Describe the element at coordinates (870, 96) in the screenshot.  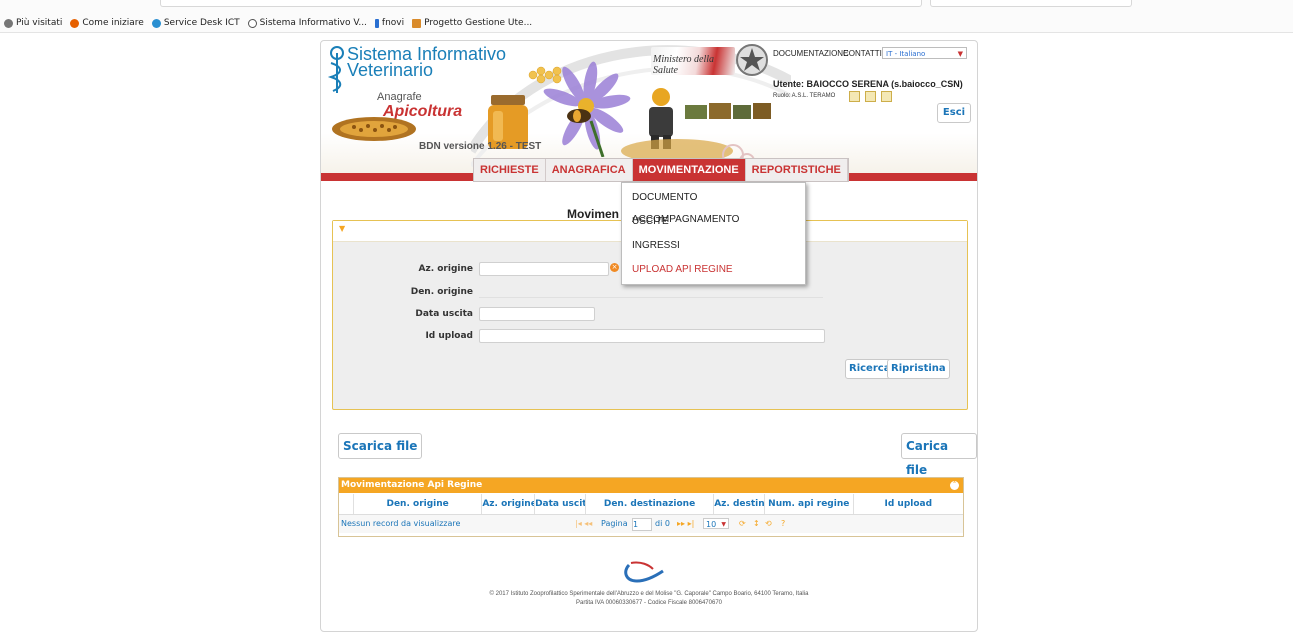
I see `expand-icon` at that location.